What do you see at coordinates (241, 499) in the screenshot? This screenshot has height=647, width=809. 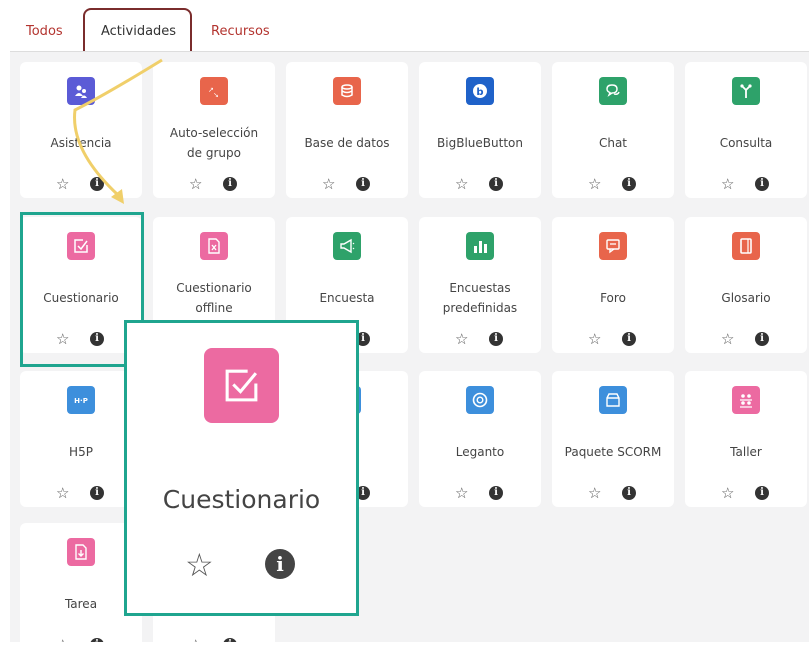 I see `quiz-zoom-label: Cuestionario` at bounding box center [241, 499].